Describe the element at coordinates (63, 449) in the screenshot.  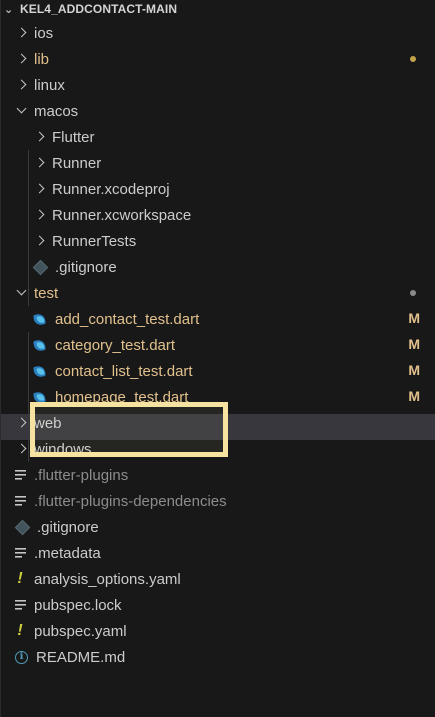
I see `tree-item-label: windows` at that location.